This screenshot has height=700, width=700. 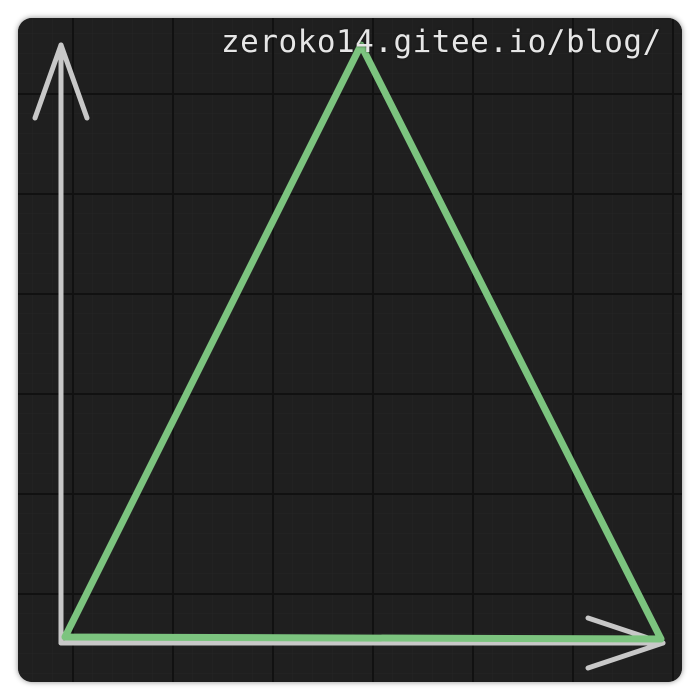 I want to click on watermark-text: zeroko14.gitee.io/blog/, so click(x=441, y=42).